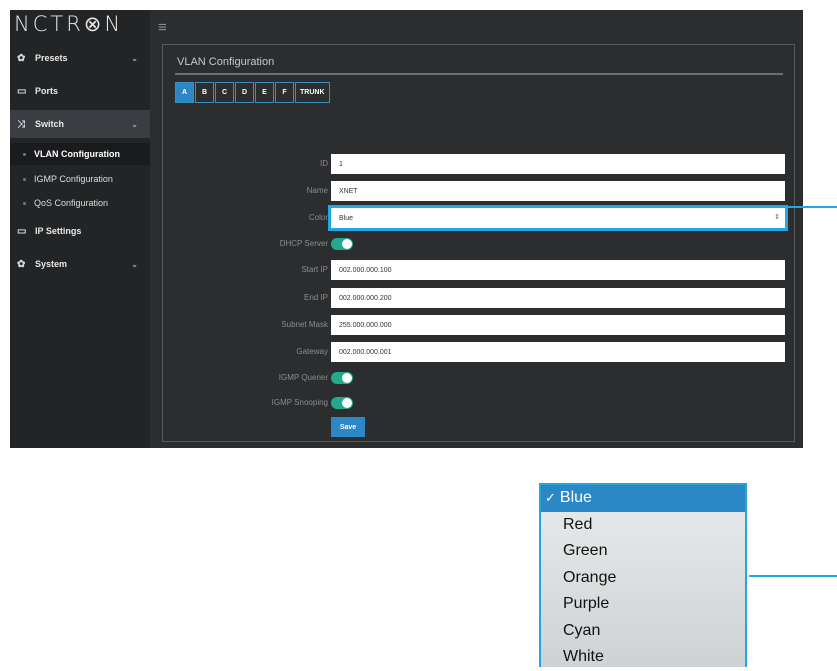 The image size is (837, 671). Describe the element at coordinates (318, 217) in the screenshot. I see `color-label: Color` at that location.